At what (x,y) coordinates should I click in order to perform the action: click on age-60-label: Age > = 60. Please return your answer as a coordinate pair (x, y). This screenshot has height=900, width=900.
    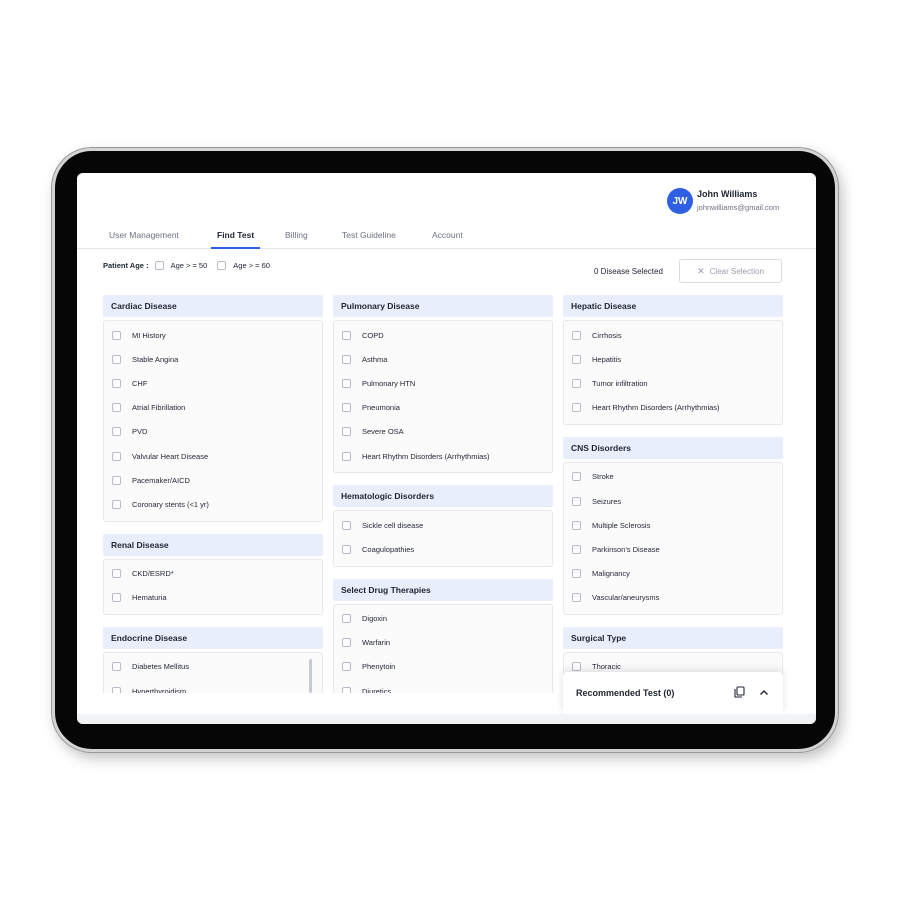
    Looking at the image, I should click on (251, 265).